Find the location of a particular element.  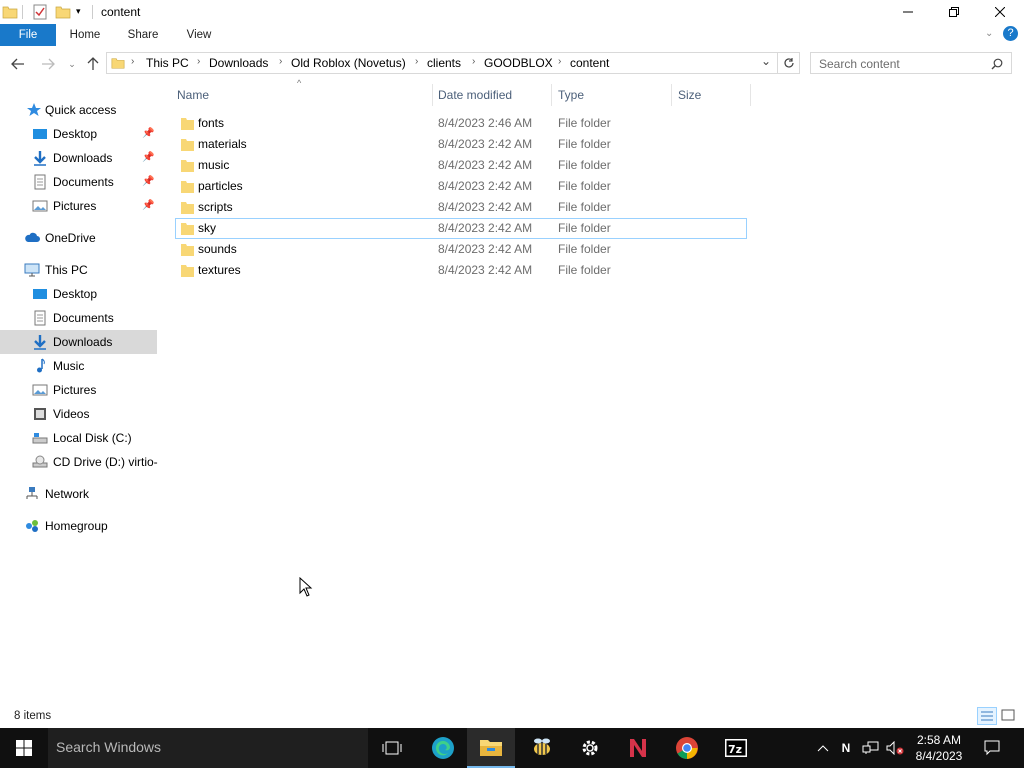

column-header-type: Type is located at coordinates (571, 99).